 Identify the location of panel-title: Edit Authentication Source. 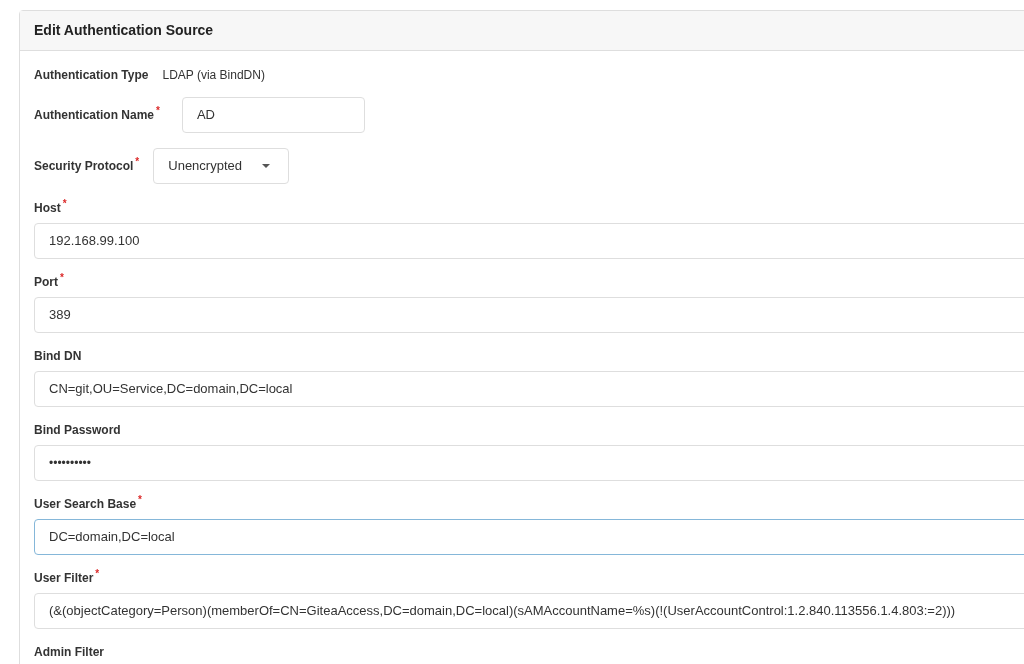
(124, 30).